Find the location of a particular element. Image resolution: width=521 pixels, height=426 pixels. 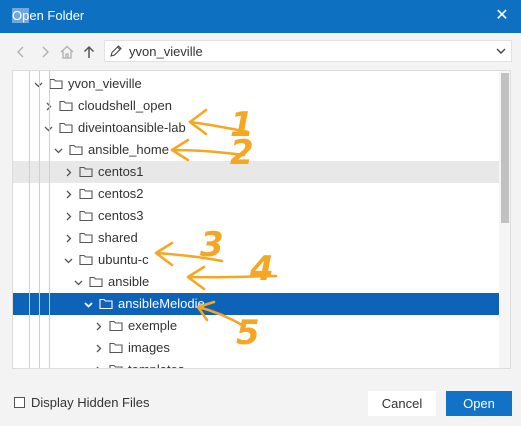

tree-item-label: templates is located at coordinates (156, 365).